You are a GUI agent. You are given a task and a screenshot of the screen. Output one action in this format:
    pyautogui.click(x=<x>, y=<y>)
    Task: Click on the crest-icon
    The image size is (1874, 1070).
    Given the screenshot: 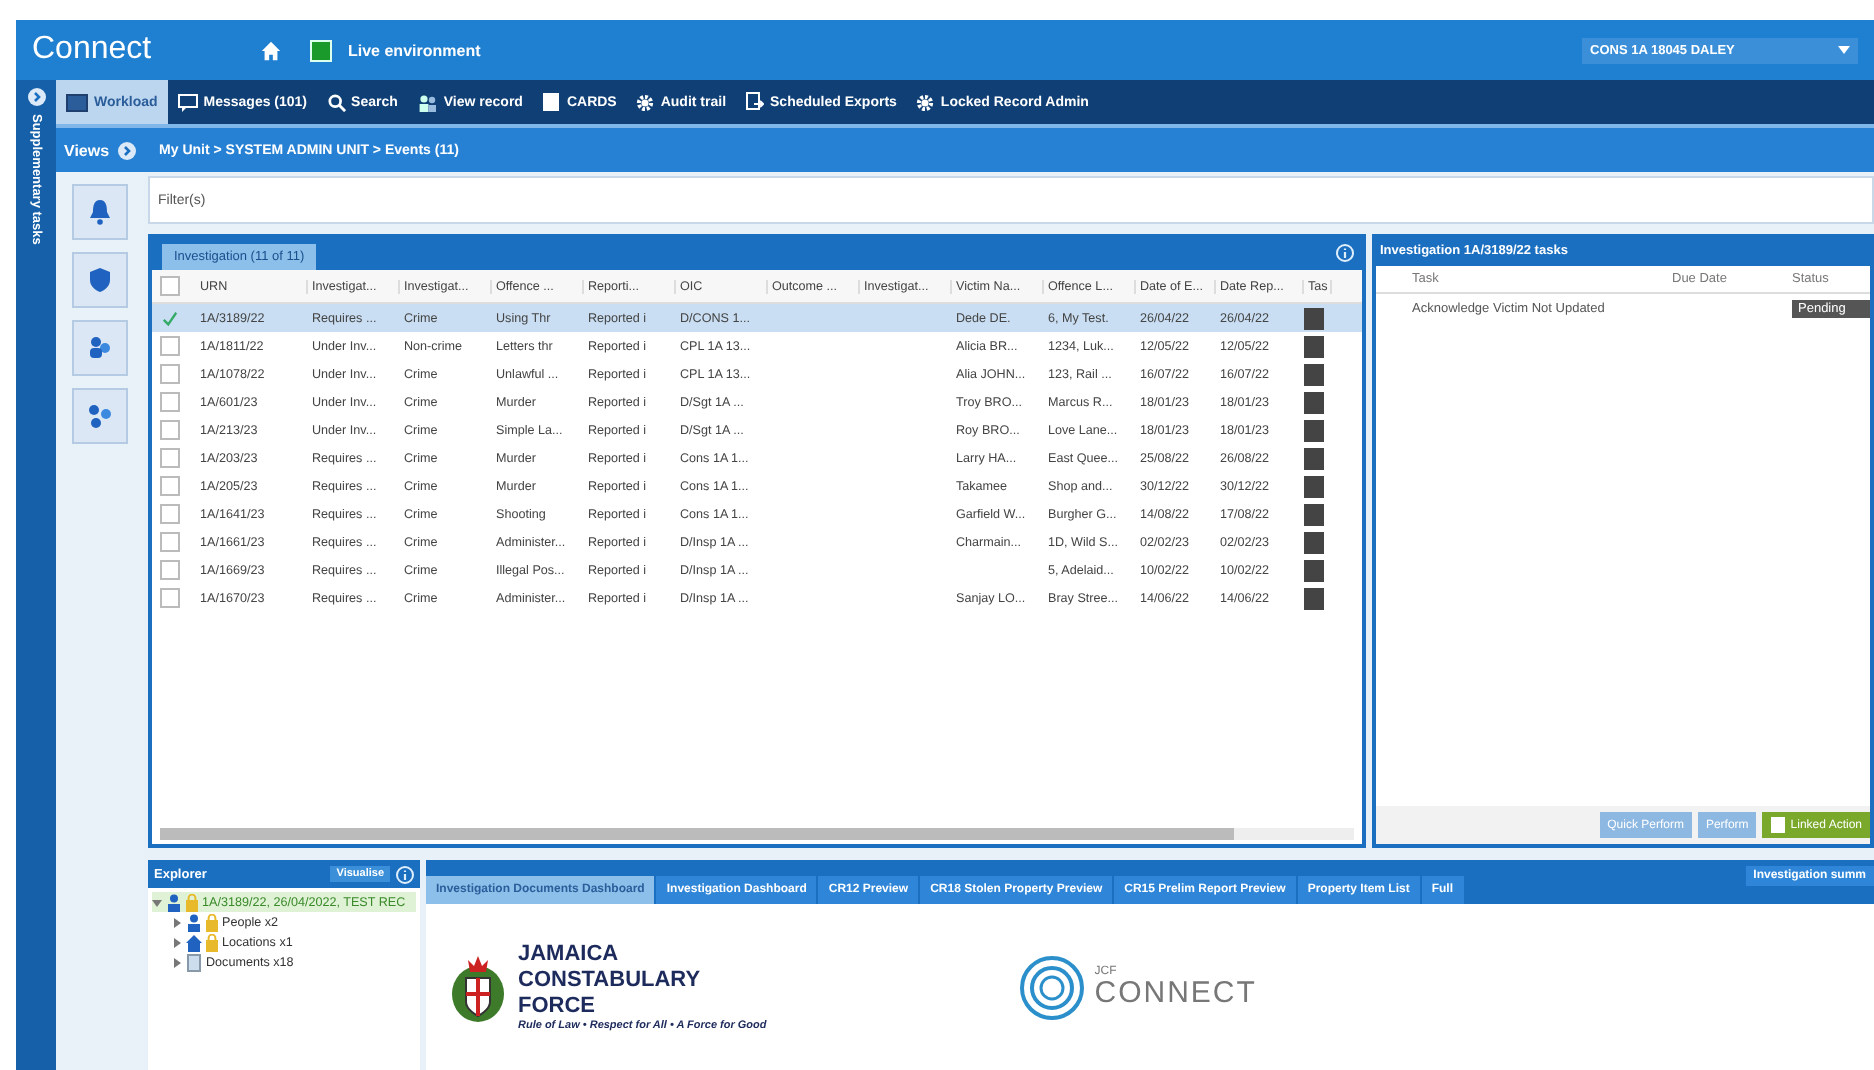 What is the action you would take?
    pyautogui.click(x=478, y=987)
    